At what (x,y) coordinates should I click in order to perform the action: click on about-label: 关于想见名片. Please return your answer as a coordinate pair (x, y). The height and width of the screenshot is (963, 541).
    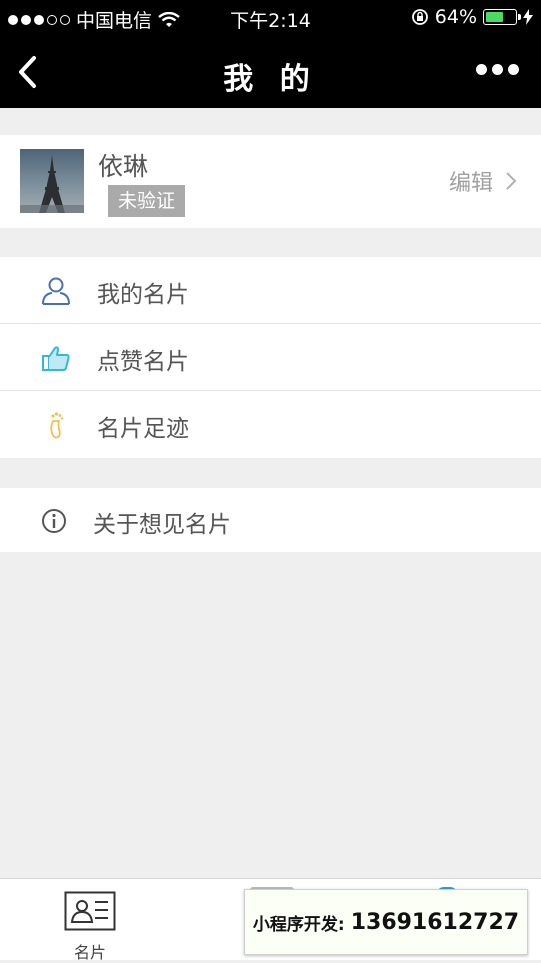
    Looking at the image, I should click on (162, 525).